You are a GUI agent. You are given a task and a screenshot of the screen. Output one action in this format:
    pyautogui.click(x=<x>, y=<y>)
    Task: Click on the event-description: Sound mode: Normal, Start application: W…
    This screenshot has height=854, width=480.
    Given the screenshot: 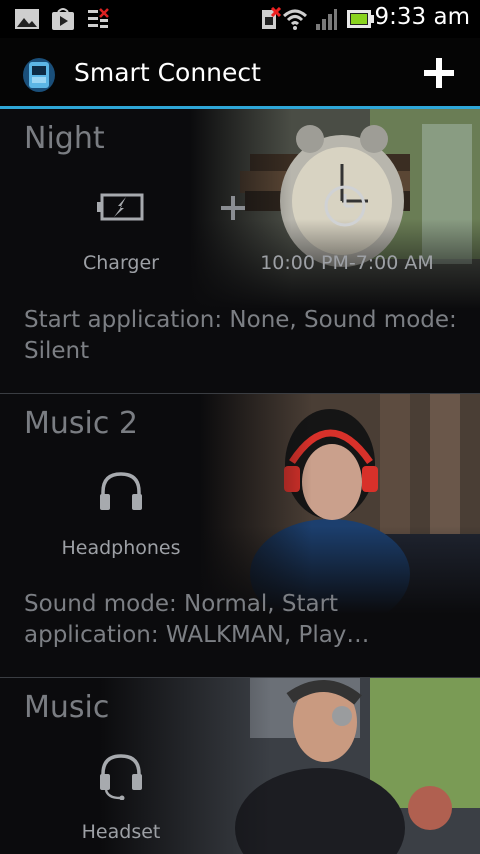 What is the action you would take?
    pyautogui.click(x=197, y=619)
    